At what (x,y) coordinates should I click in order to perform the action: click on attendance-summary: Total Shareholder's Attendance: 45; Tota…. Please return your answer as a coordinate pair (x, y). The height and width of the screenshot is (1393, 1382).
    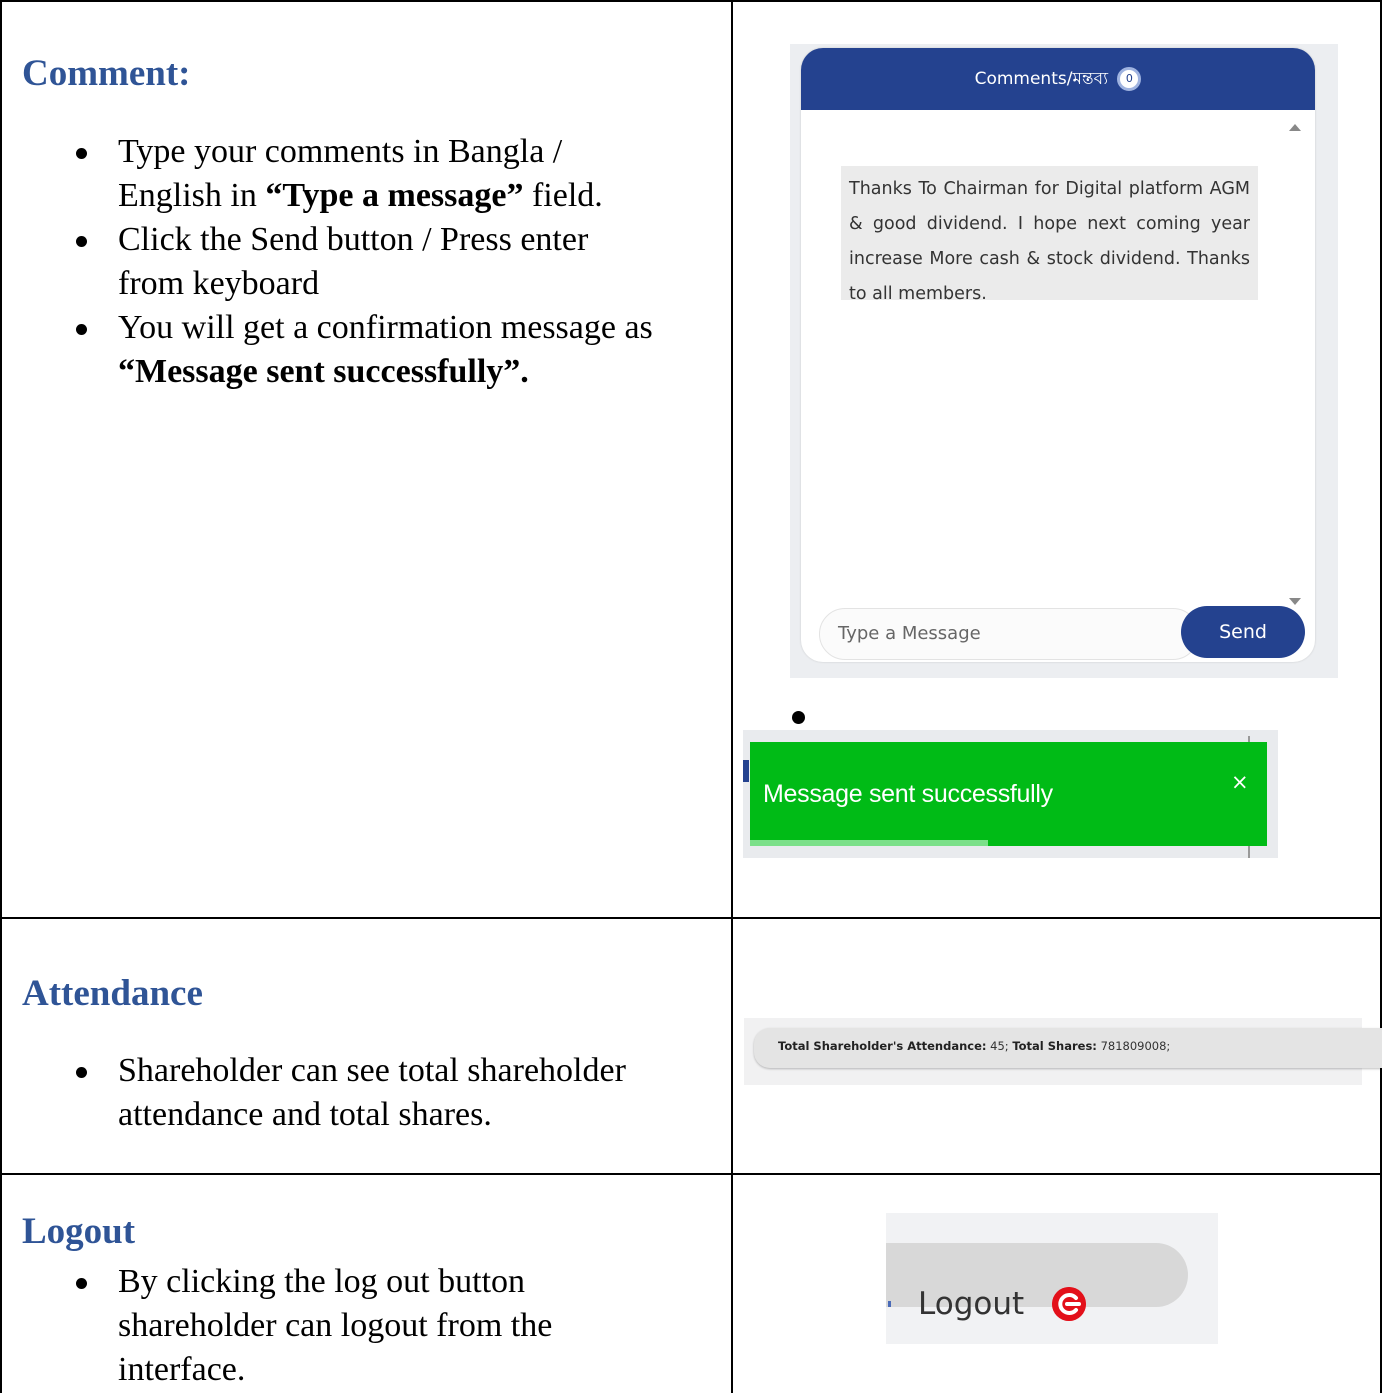
    Looking at the image, I should click on (974, 1046).